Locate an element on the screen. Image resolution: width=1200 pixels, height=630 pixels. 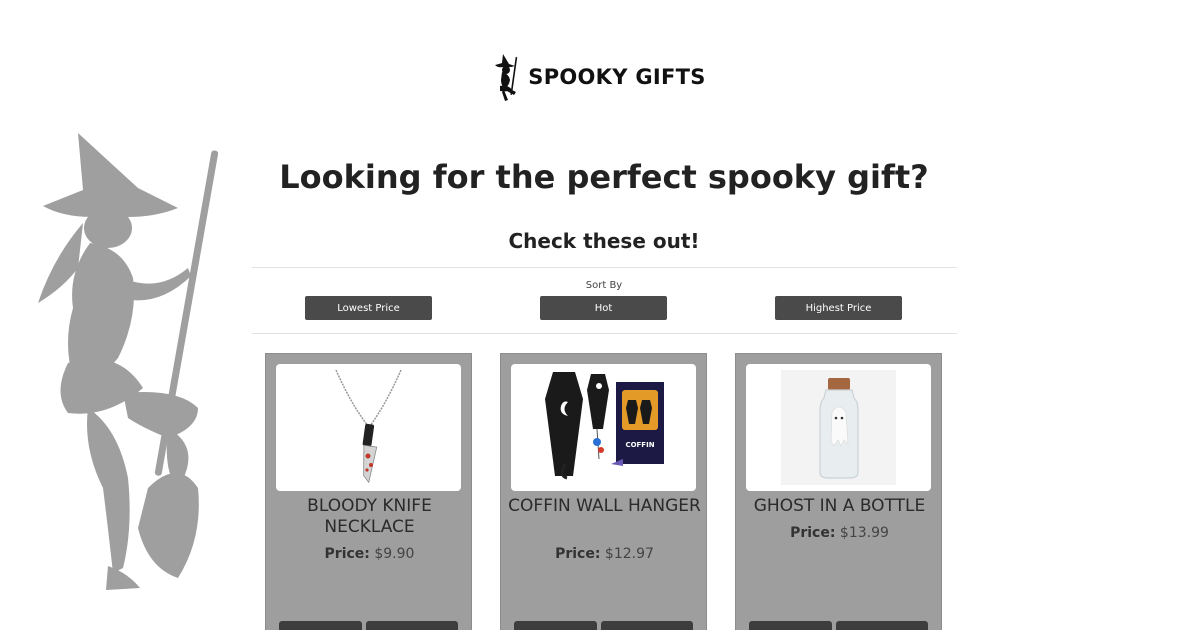
product-name: GHOST IN A BOTTLE is located at coordinates (839, 506).